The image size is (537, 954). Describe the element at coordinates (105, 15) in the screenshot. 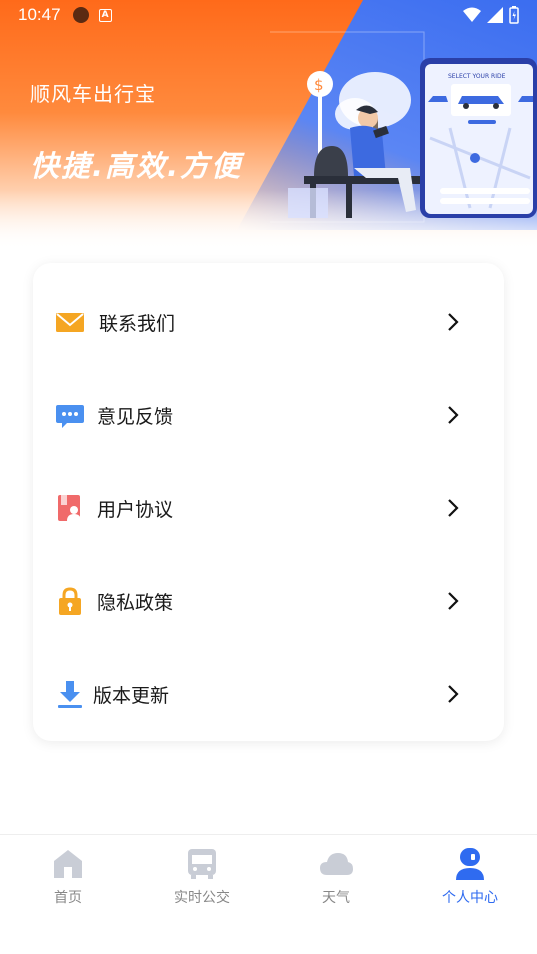

I see `app-notification-icon: A` at that location.